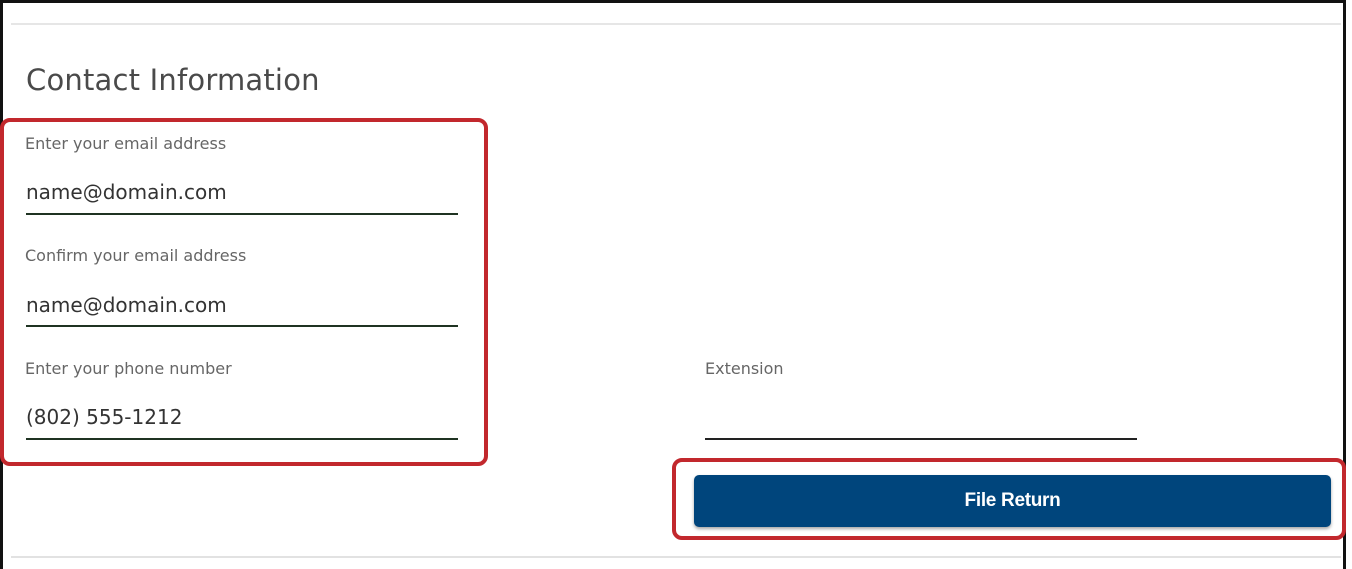  Describe the element at coordinates (173, 80) in the screenshot. I see `section-title: Contact Information` at that location.